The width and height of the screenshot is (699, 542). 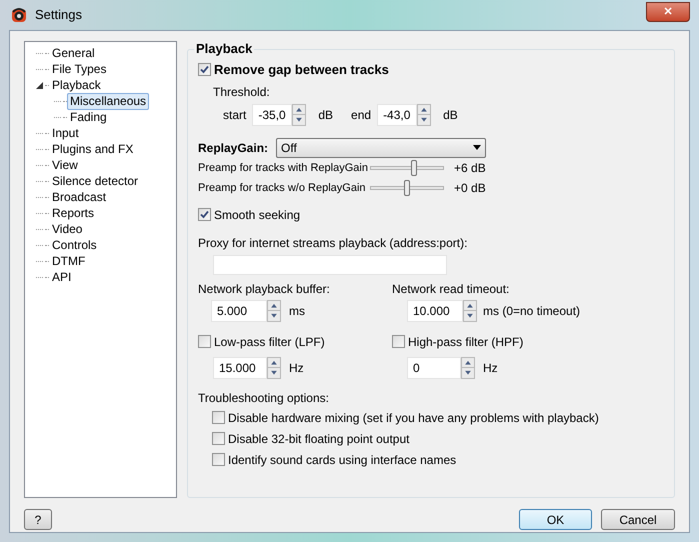 What do you see at coordinates (264, 398) in the screenshot?
I see `troubleshooting-label: Troubleshooting options:` at bounding box center [264, 398].